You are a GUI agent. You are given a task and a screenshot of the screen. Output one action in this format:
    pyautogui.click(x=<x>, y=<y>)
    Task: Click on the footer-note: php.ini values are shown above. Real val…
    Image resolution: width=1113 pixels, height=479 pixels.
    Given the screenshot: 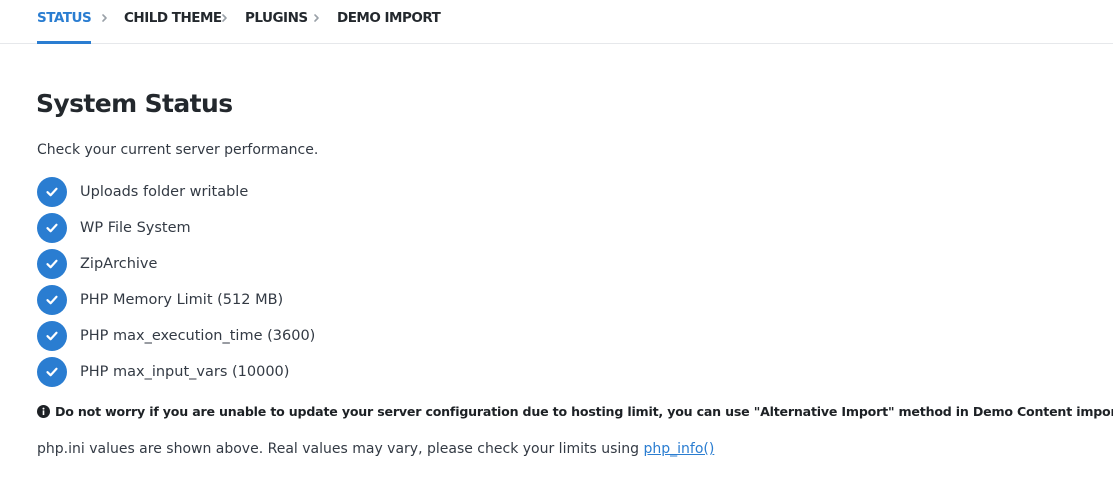 What is the action you would take?
    pyautogui.click(x=375, y=449)
    